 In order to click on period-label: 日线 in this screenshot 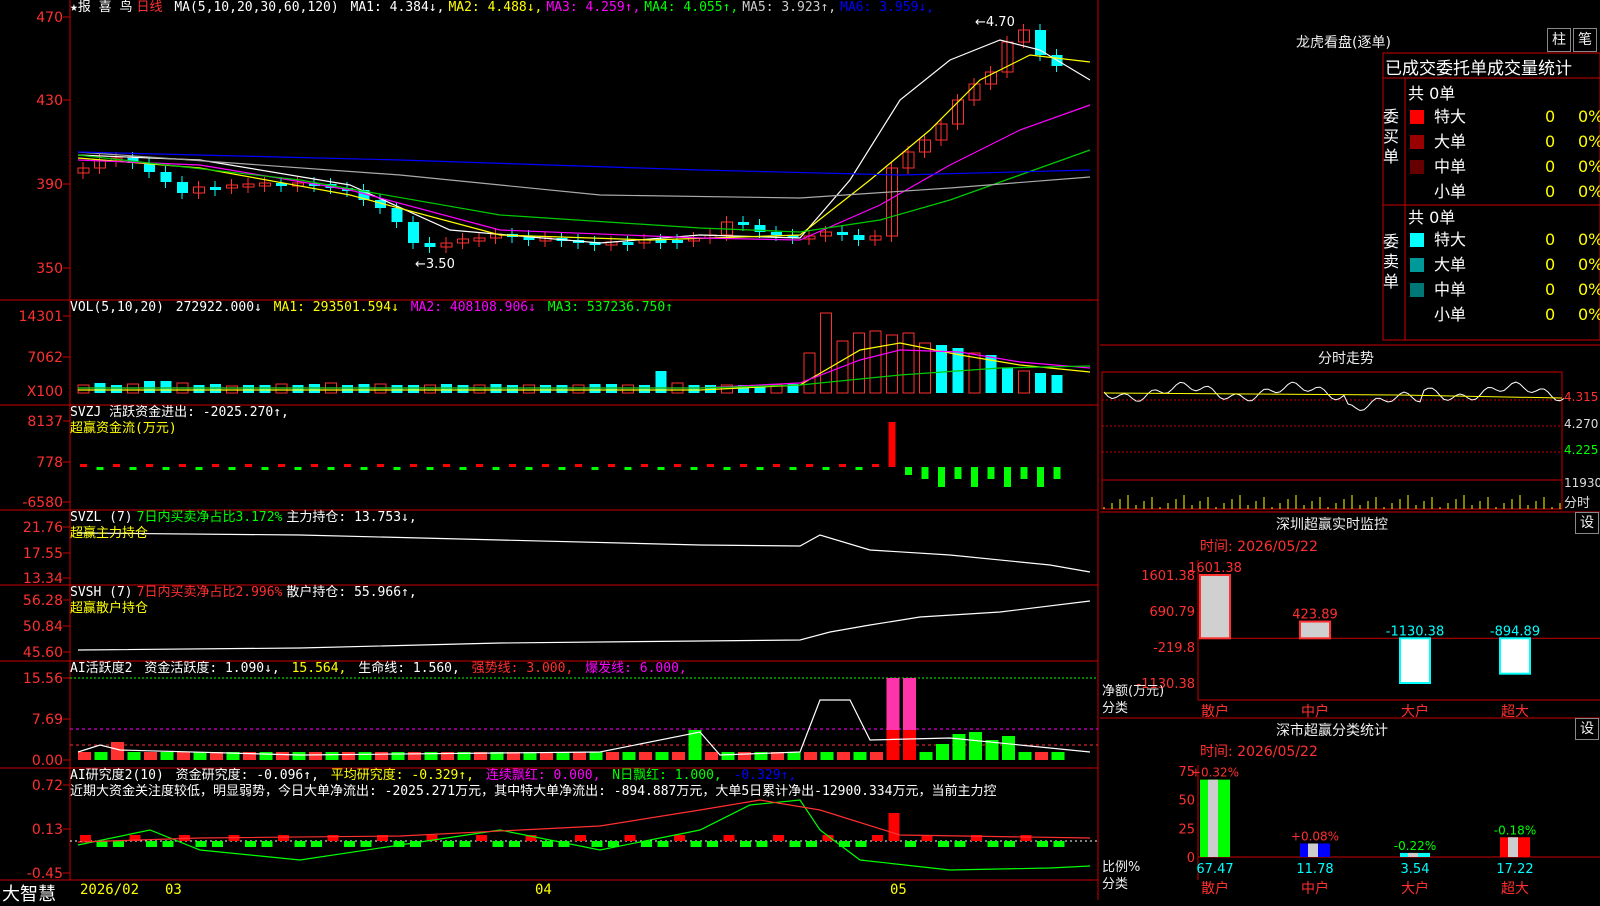, I will do `click(149, 7)`.